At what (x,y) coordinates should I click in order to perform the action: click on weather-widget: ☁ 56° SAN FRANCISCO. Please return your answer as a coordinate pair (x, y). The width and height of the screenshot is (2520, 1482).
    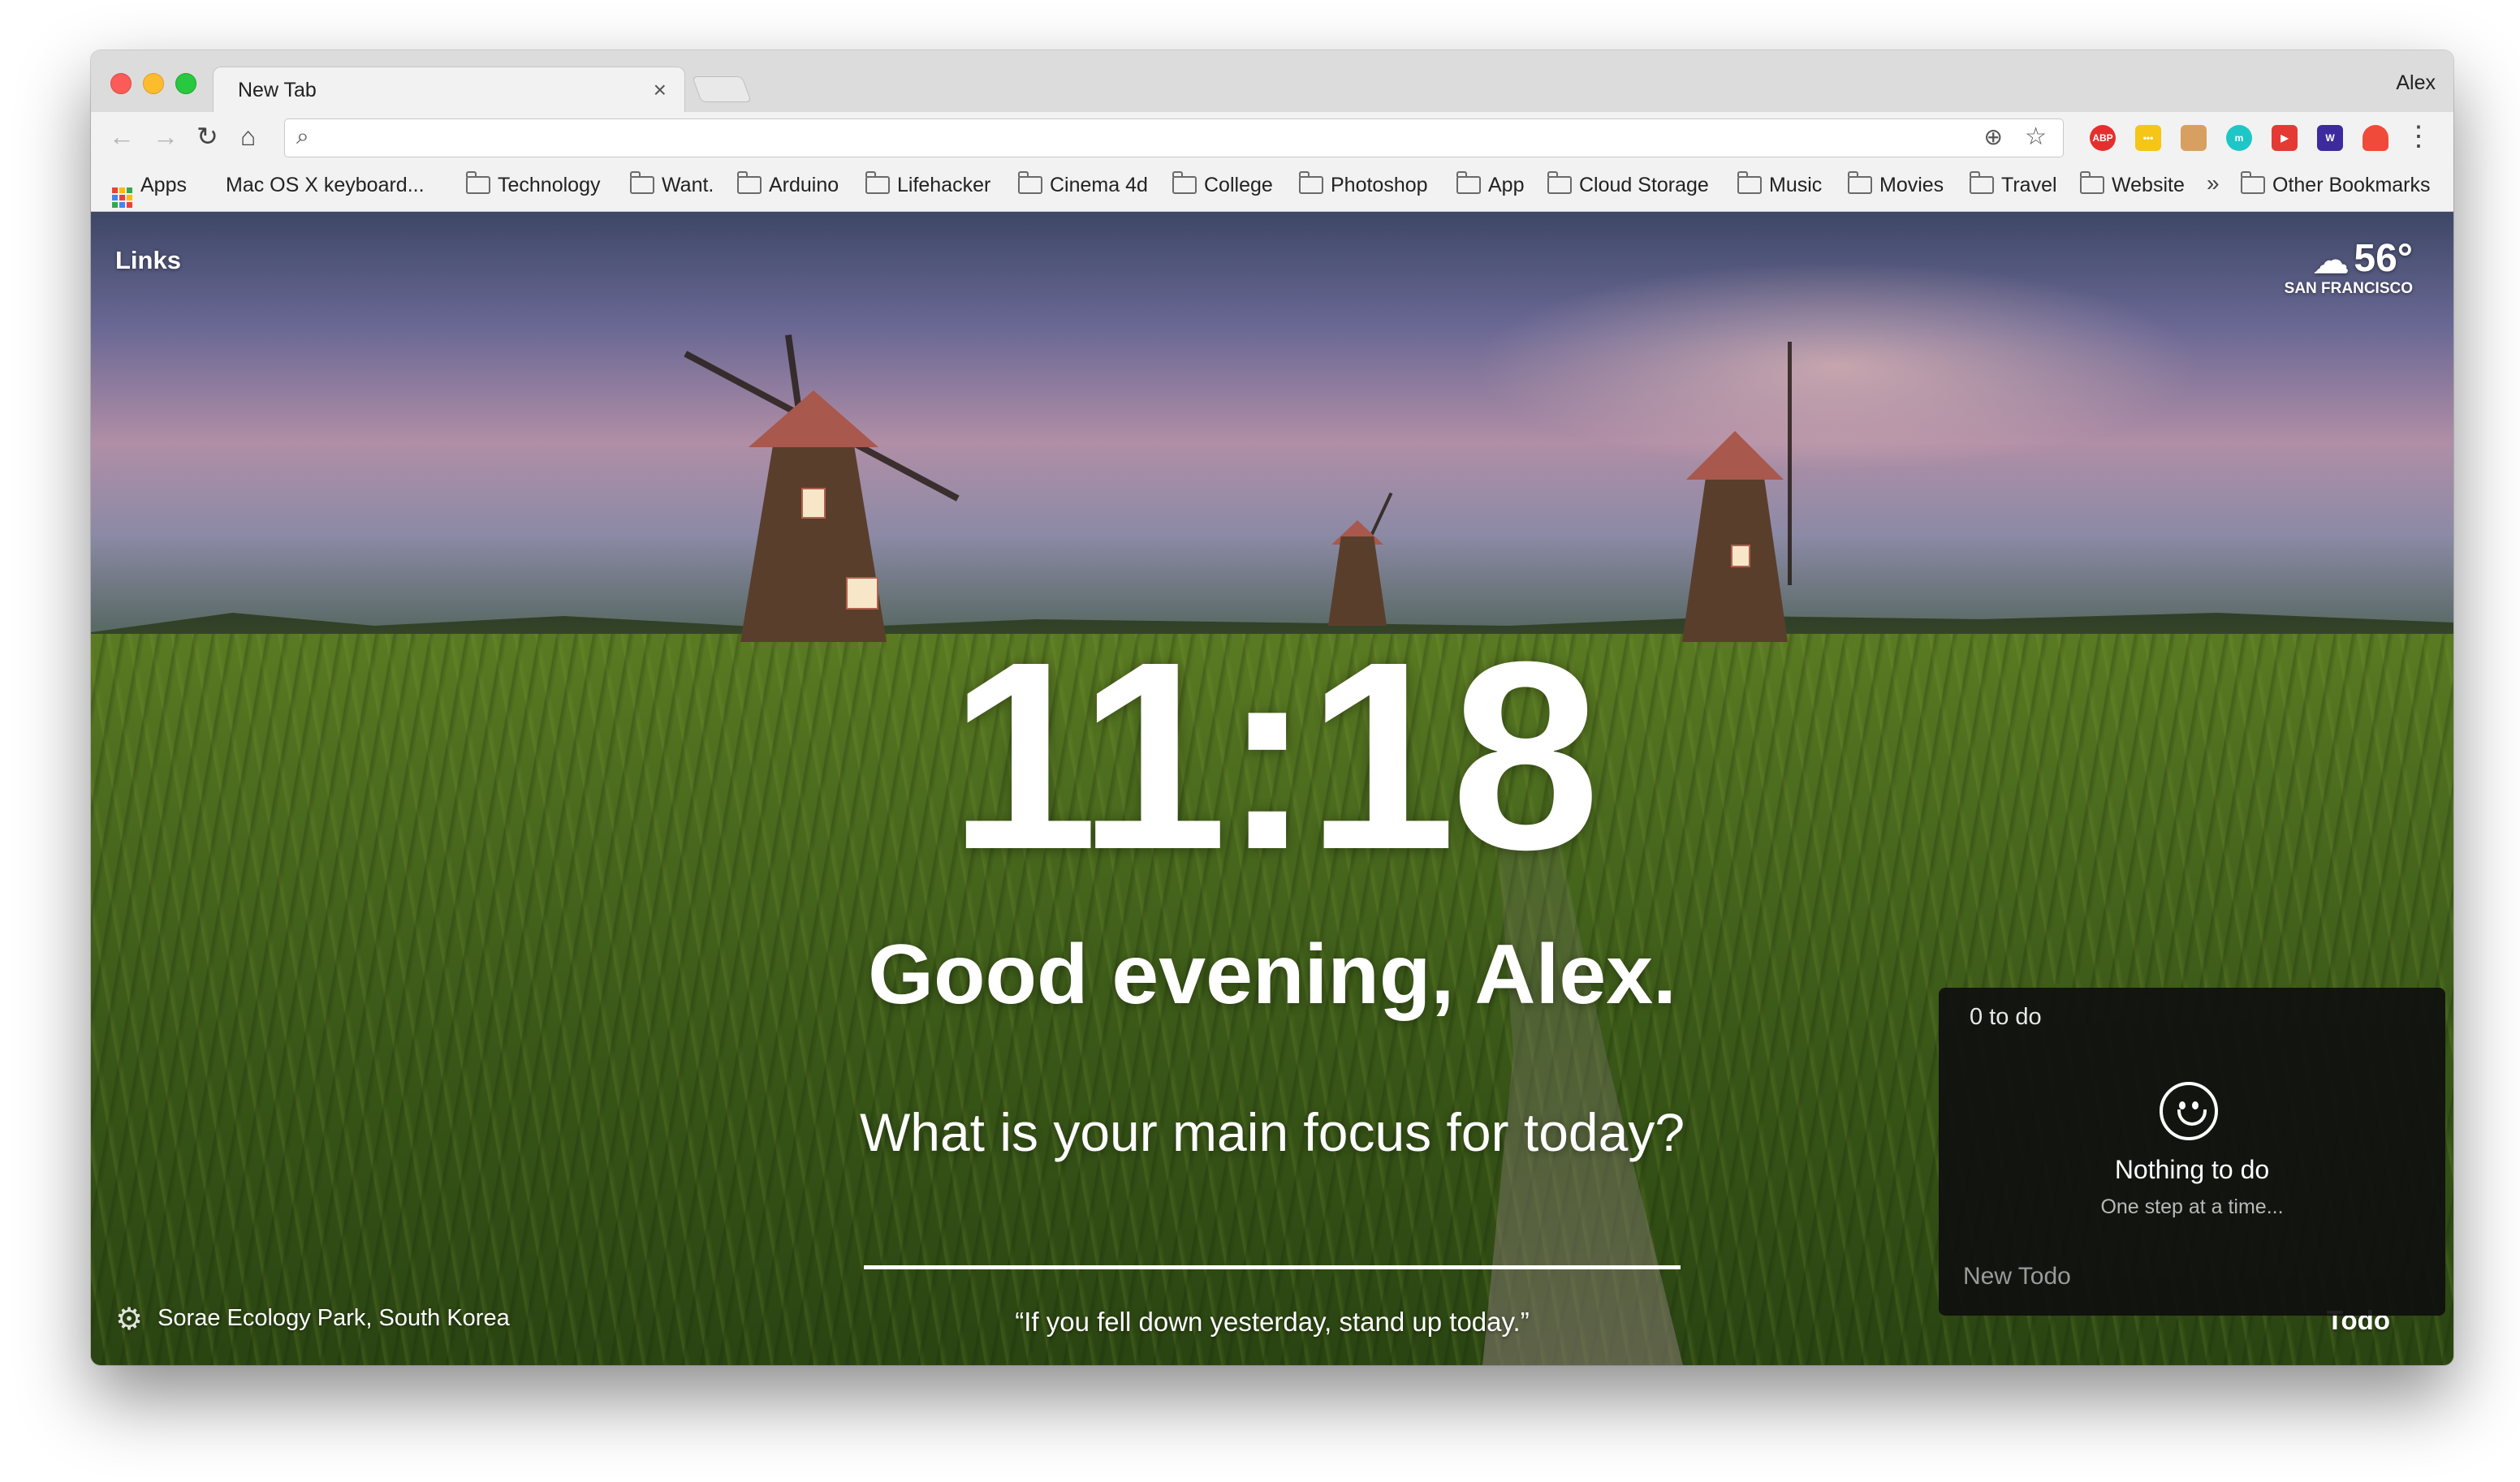
    Looking at the image, I should click on (2349, 267).